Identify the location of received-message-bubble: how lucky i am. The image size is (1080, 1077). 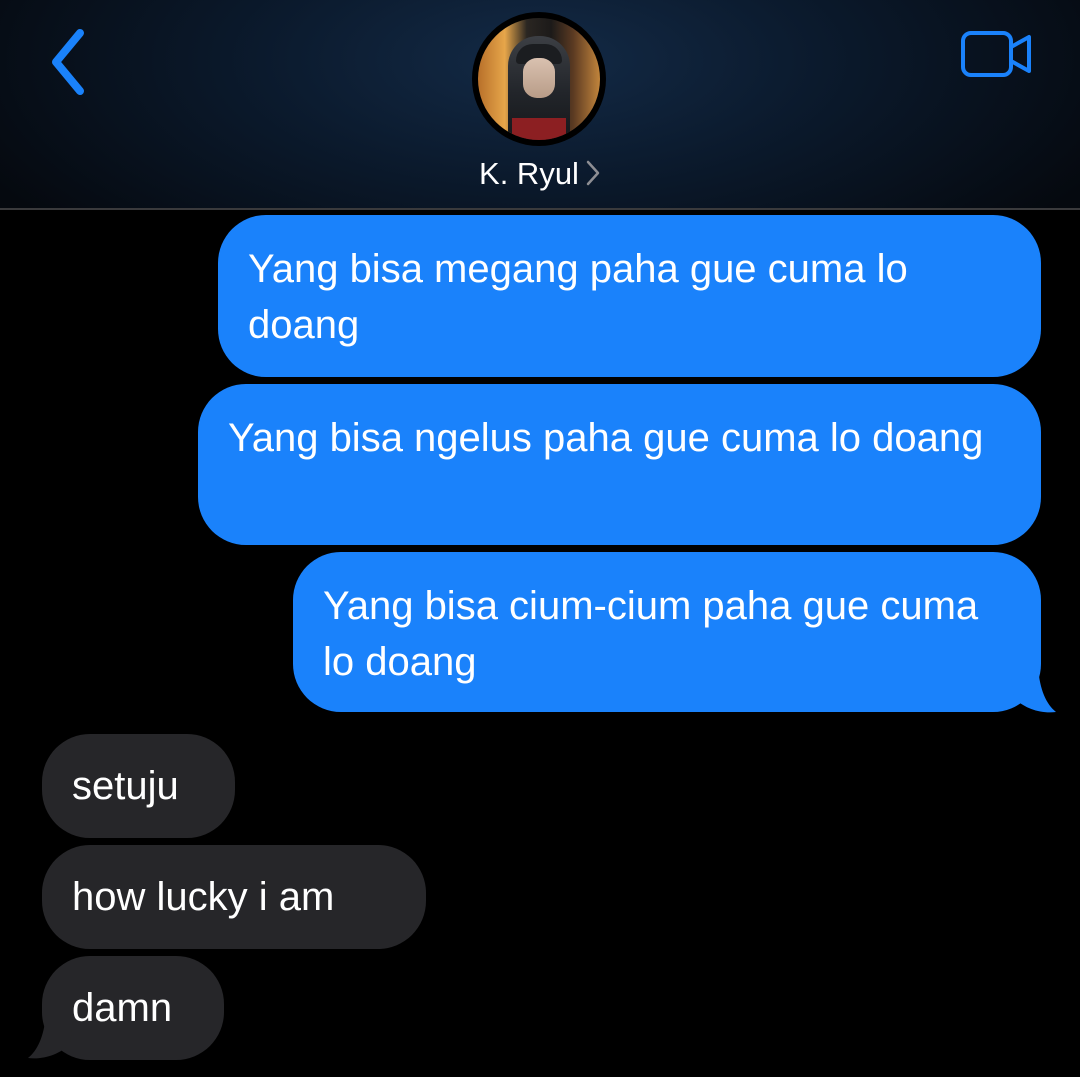
(234, 897).